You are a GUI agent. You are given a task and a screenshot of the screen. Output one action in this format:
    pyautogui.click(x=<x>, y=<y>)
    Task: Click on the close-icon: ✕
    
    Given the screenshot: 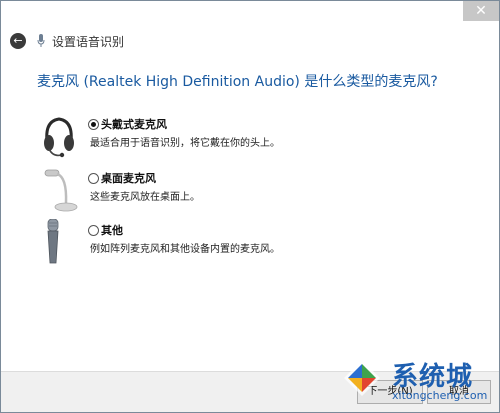 What is the action you would take?
    pyautogui.click(x=481, y=11)
    